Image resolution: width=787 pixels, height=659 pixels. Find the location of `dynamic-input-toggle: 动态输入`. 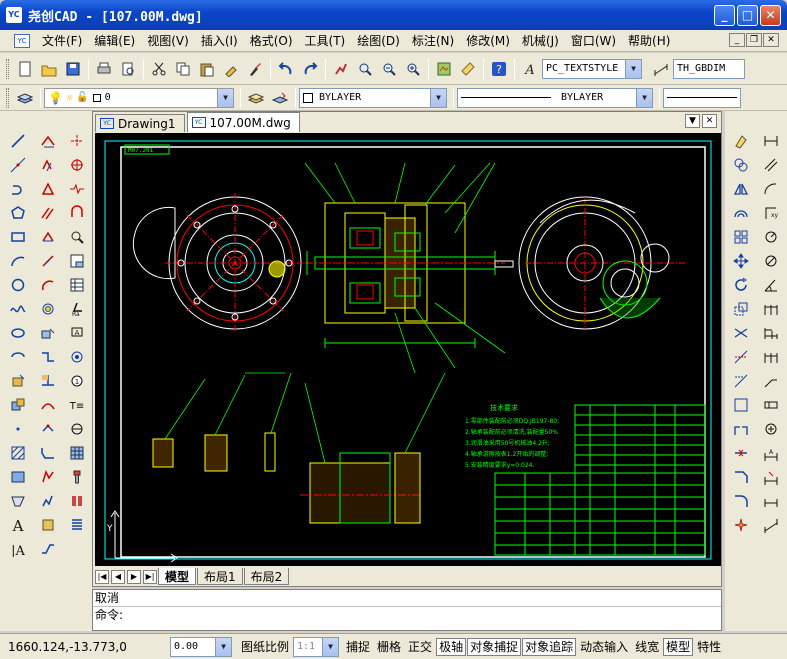

dynamic-input-toggle: 动态输入 is located at coordinates (604, 647).